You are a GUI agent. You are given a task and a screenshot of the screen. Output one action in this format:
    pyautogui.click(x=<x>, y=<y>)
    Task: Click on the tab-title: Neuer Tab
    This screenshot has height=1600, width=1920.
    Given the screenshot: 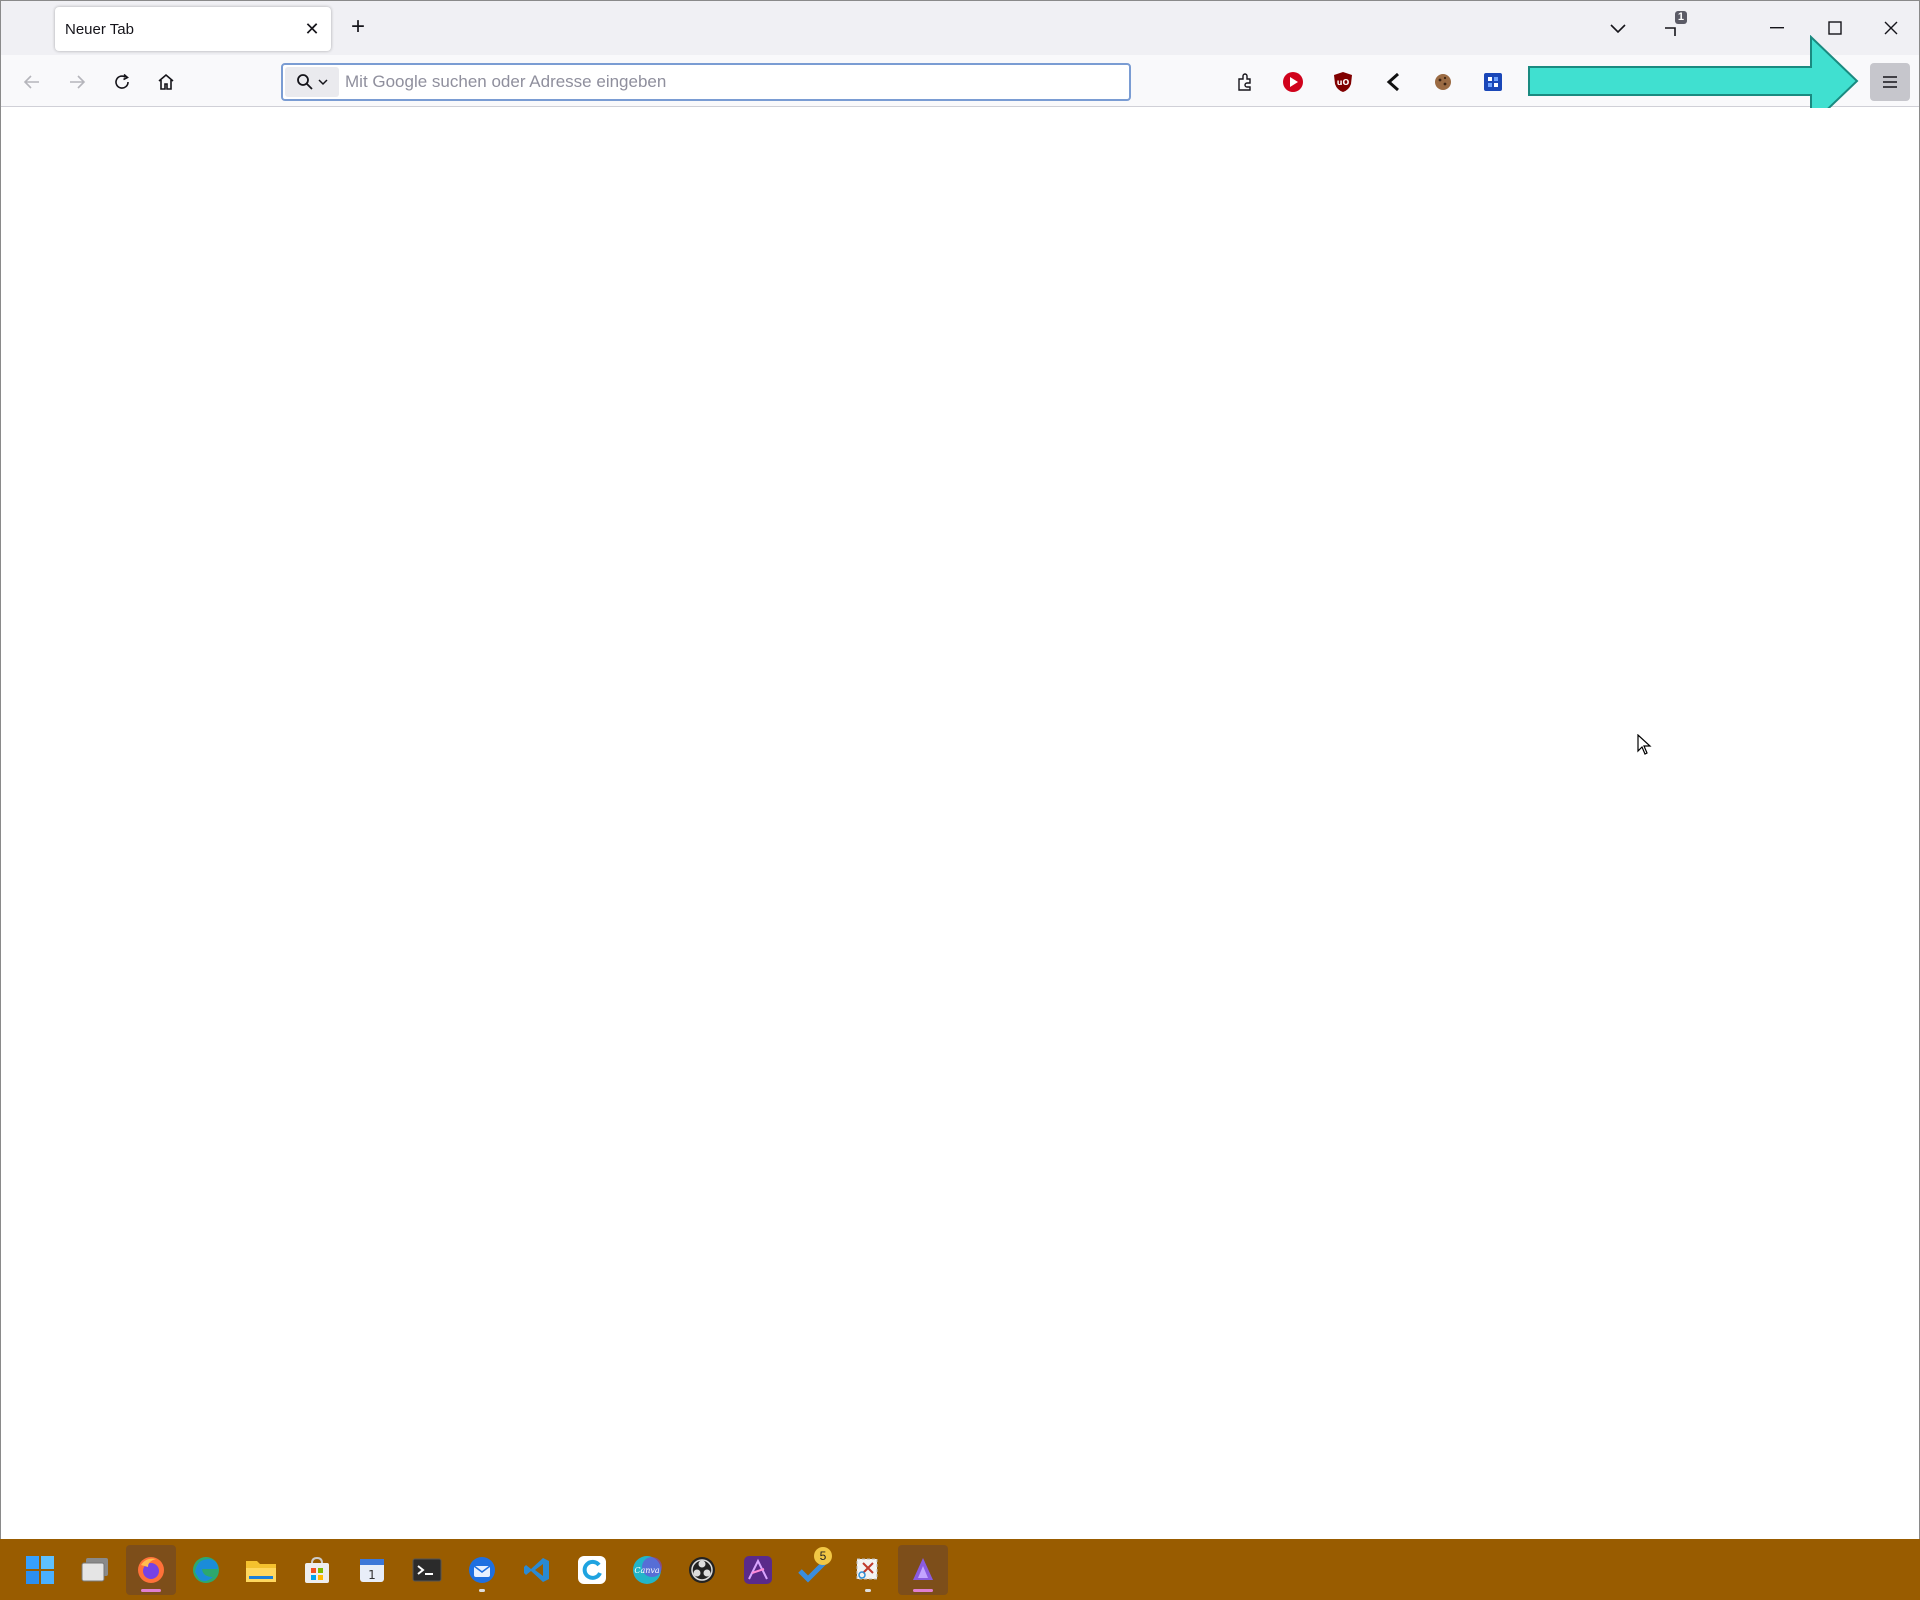 What is the action you would take?
    pyautogui.click(x=99, y=29)
    